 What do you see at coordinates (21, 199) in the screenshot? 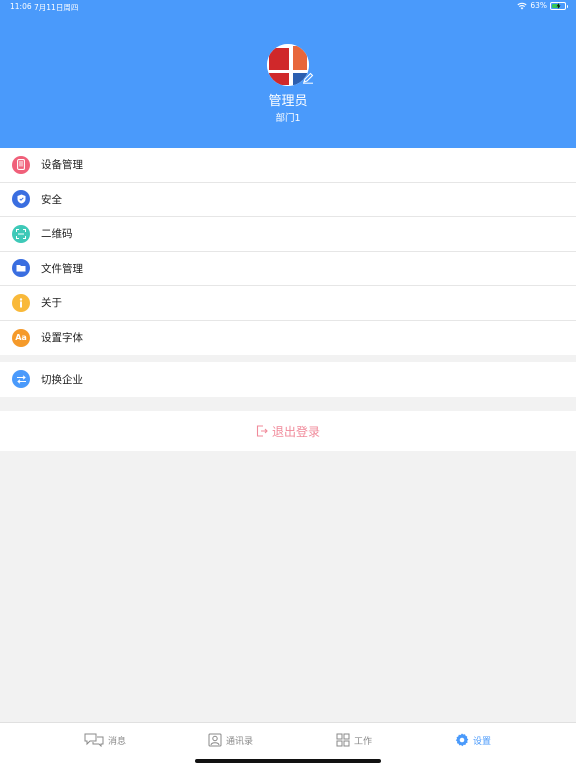
I see `shield-icon` at bounding box center [21, 199].